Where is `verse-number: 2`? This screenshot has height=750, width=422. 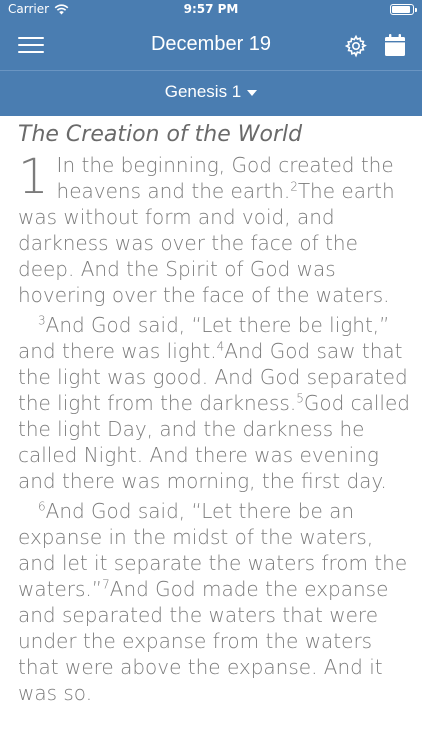
verse-number: 2 is located at coordinates (294, 186).